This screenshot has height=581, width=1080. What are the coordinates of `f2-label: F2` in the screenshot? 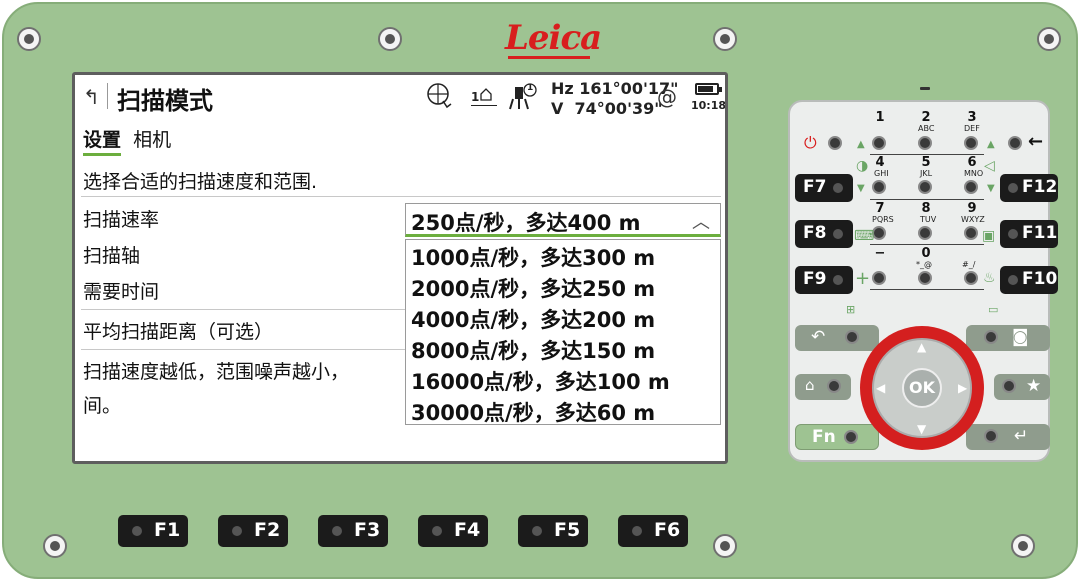 It's located at (267, 530).